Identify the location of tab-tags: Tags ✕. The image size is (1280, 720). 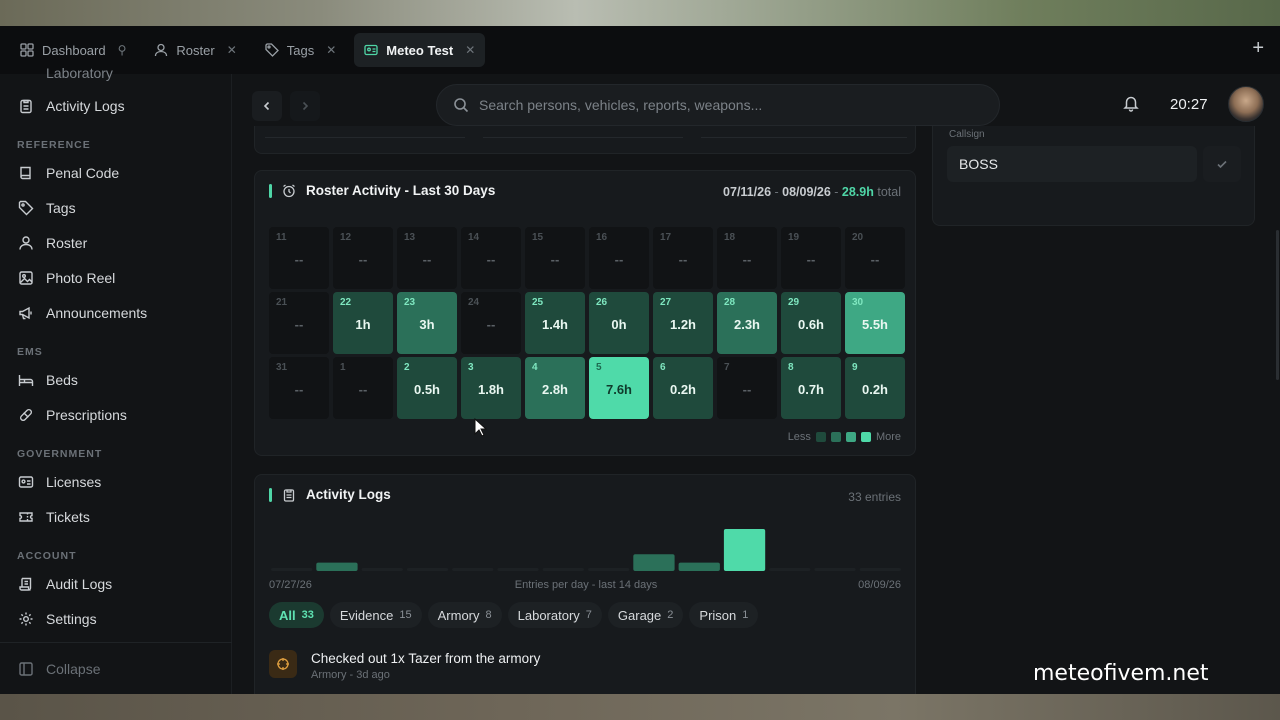
(301, 50).